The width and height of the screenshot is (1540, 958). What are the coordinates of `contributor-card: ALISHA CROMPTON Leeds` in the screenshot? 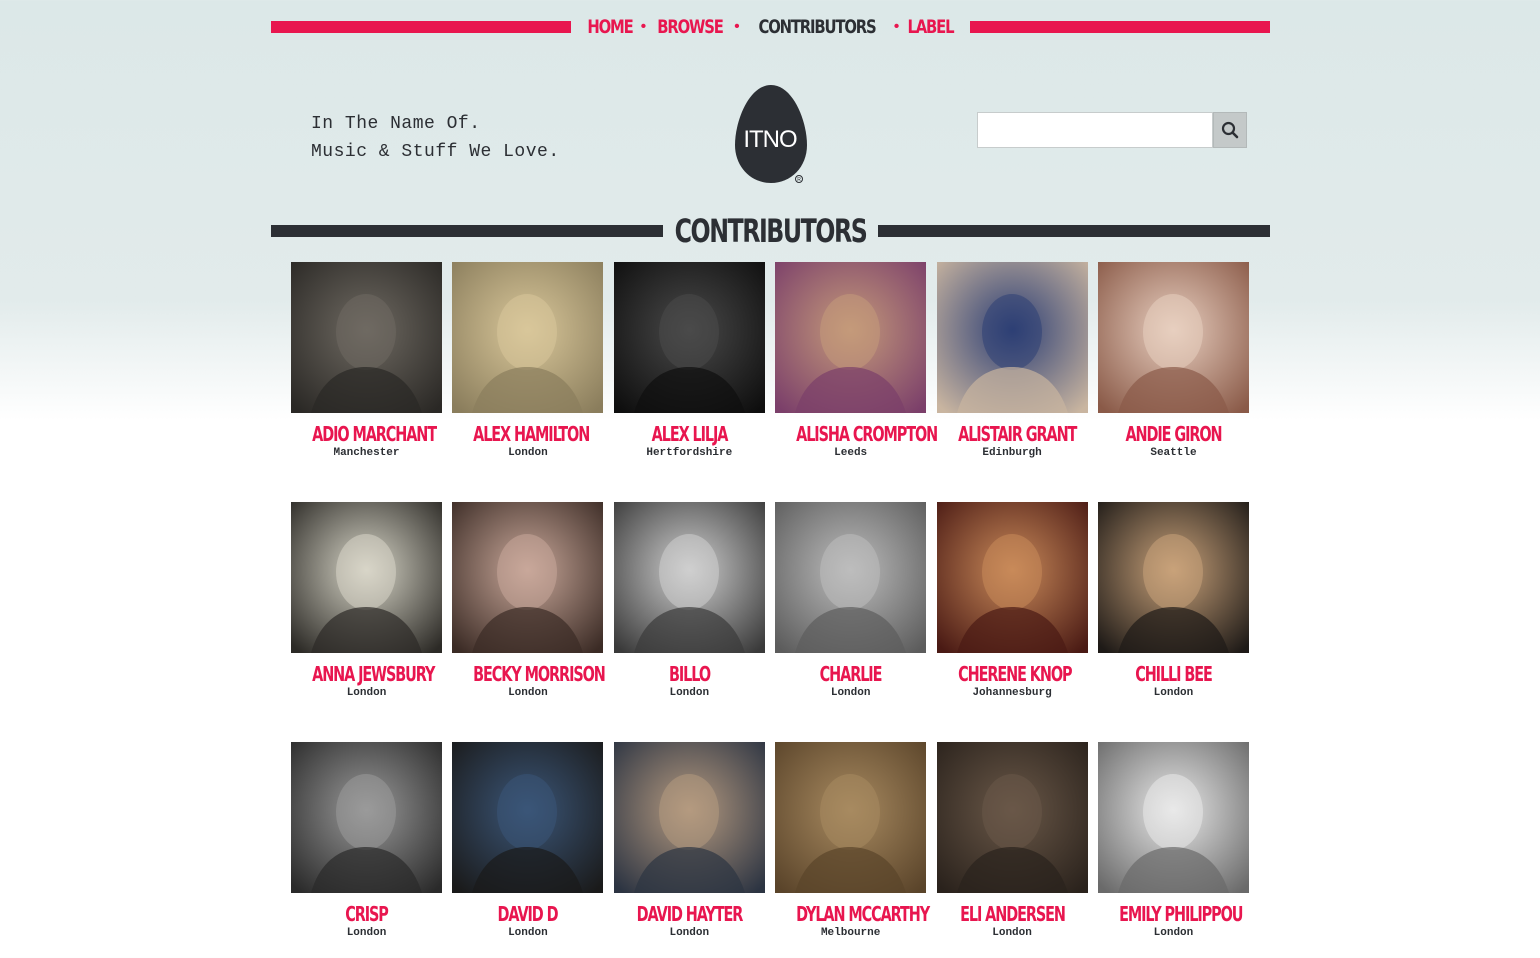 It's located at (856, 382).